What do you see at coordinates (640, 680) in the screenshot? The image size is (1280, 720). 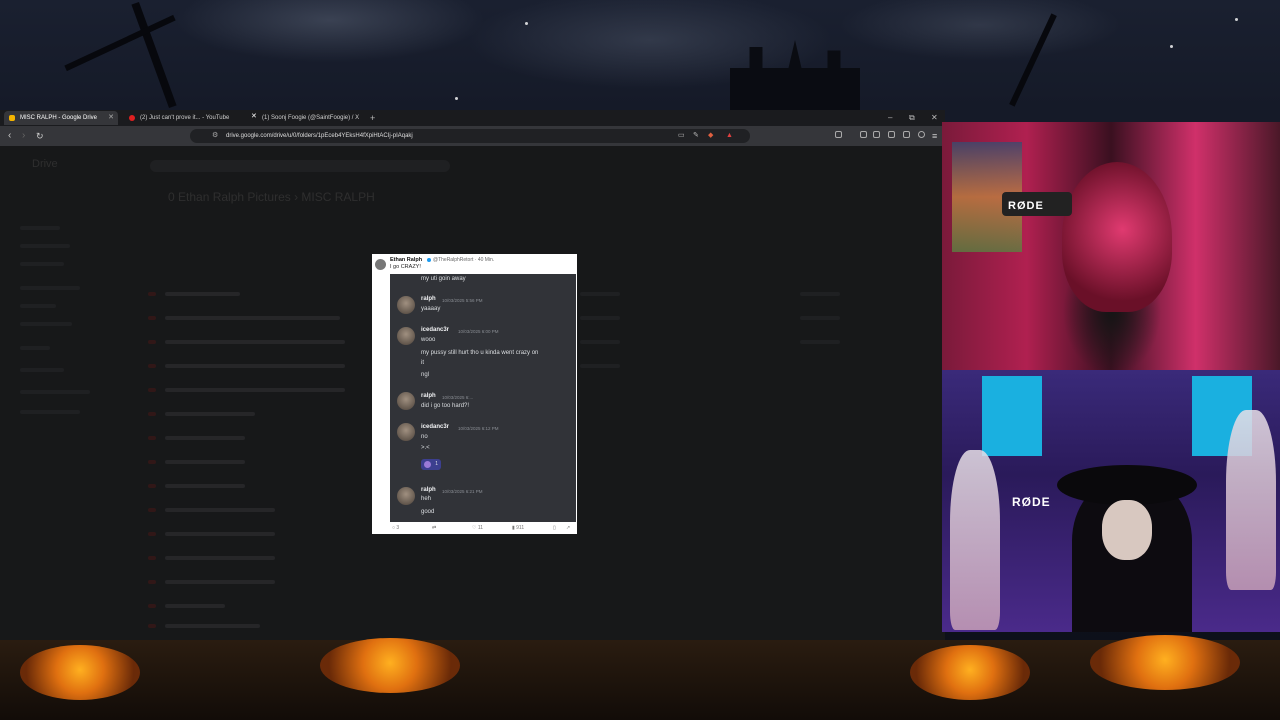 I see `pumpkin-ground` at bounding box center [640, 680].